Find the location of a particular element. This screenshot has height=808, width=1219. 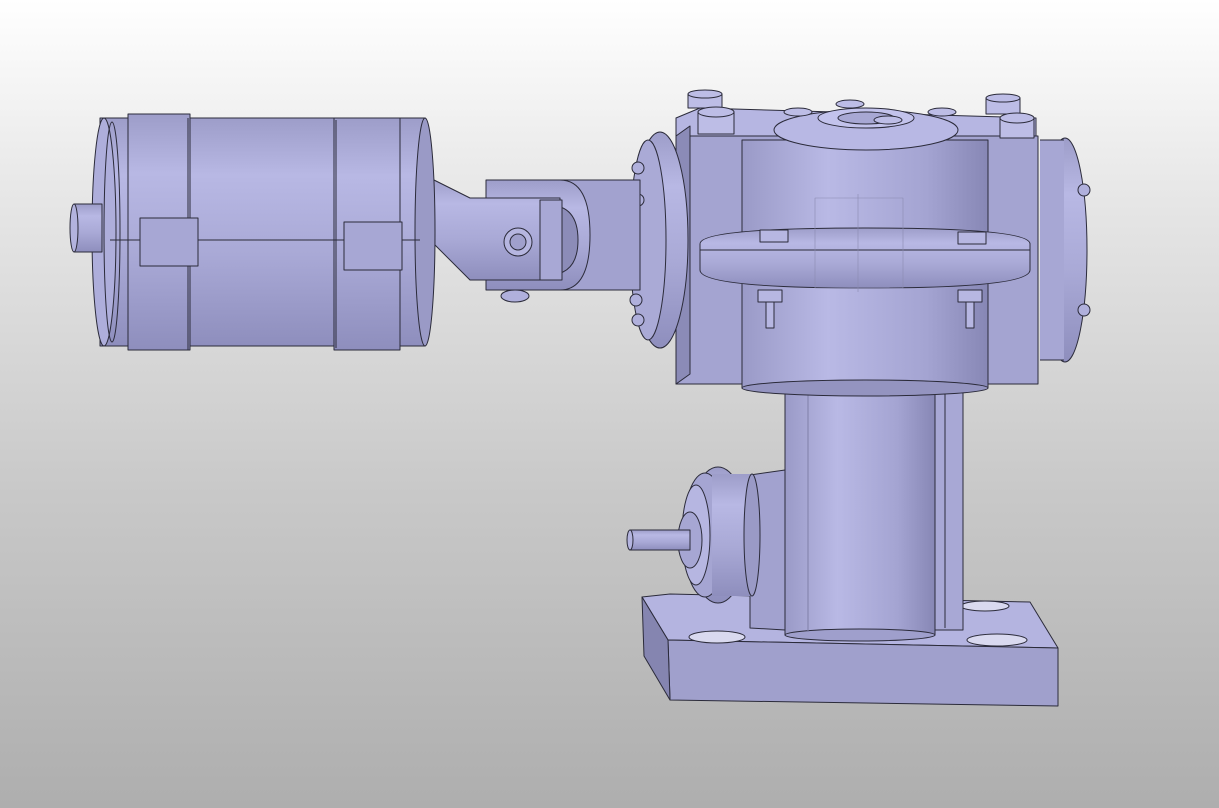

gearbox is located at coordinates (860, 243).